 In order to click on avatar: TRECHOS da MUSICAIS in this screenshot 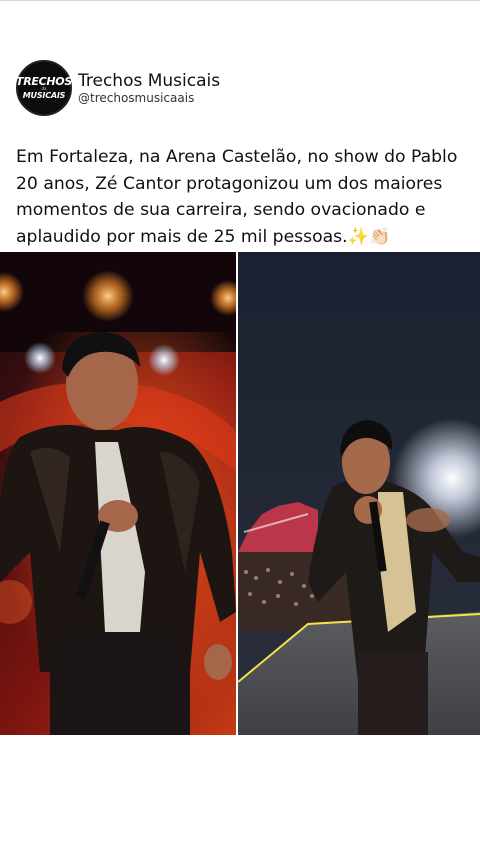, I will do `click(44, 88)`.